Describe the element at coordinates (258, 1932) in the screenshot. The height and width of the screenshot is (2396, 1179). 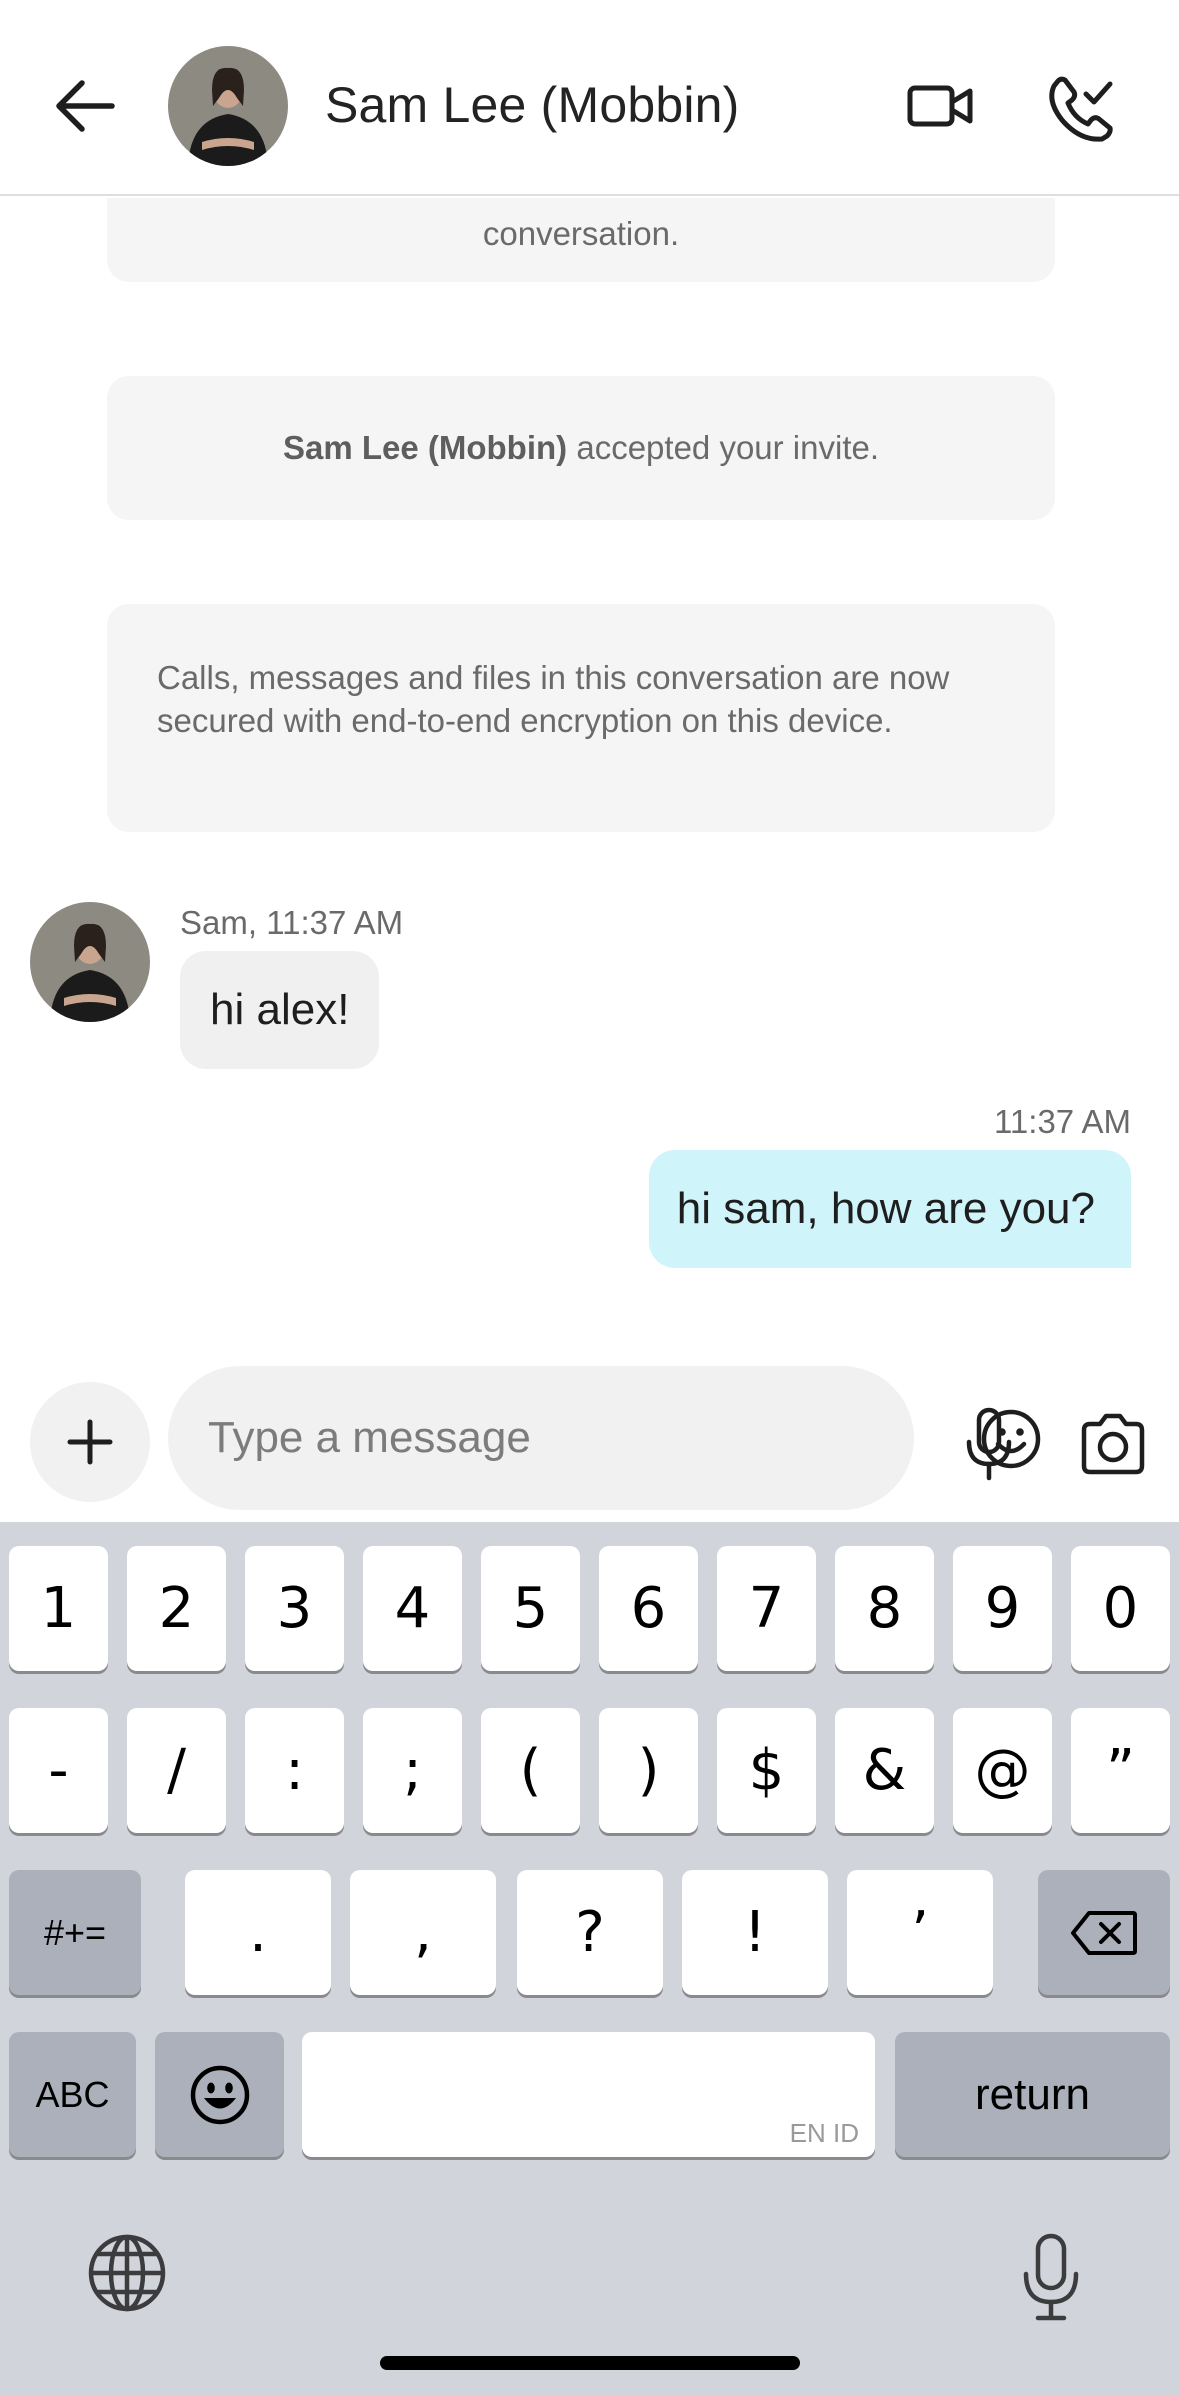
I see `key-period: .` at that location.